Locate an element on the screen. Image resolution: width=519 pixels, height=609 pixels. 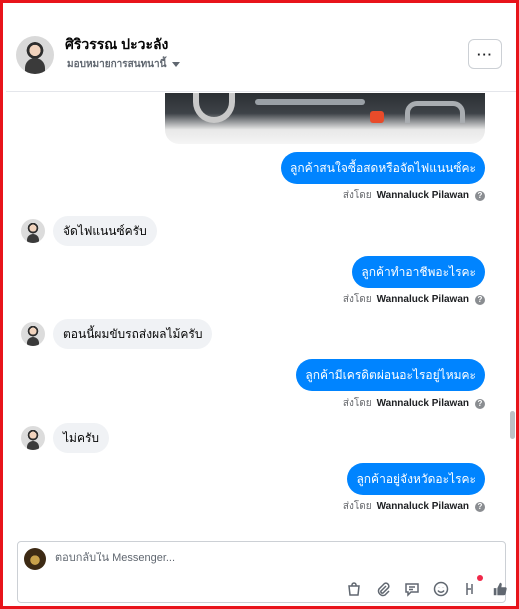
outgoing-message: ลูกค้าทำอาชีพอะไรคะ is located at coordinates (418, 272).